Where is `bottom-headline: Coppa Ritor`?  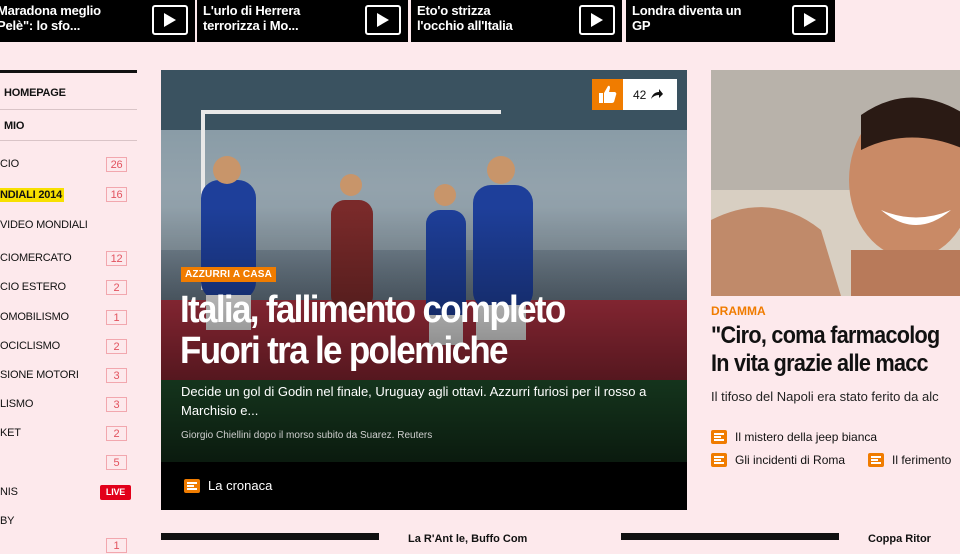
bottom-headline: Coppa Ritor is located at coordinates (899, 539).